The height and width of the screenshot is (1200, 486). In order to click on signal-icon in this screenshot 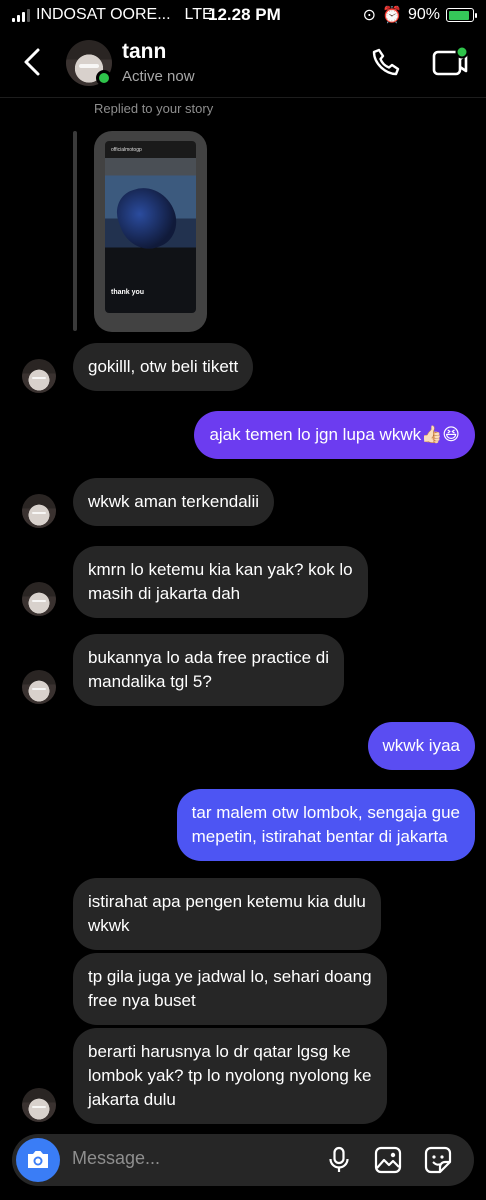, I will do `click(21, 15)`.